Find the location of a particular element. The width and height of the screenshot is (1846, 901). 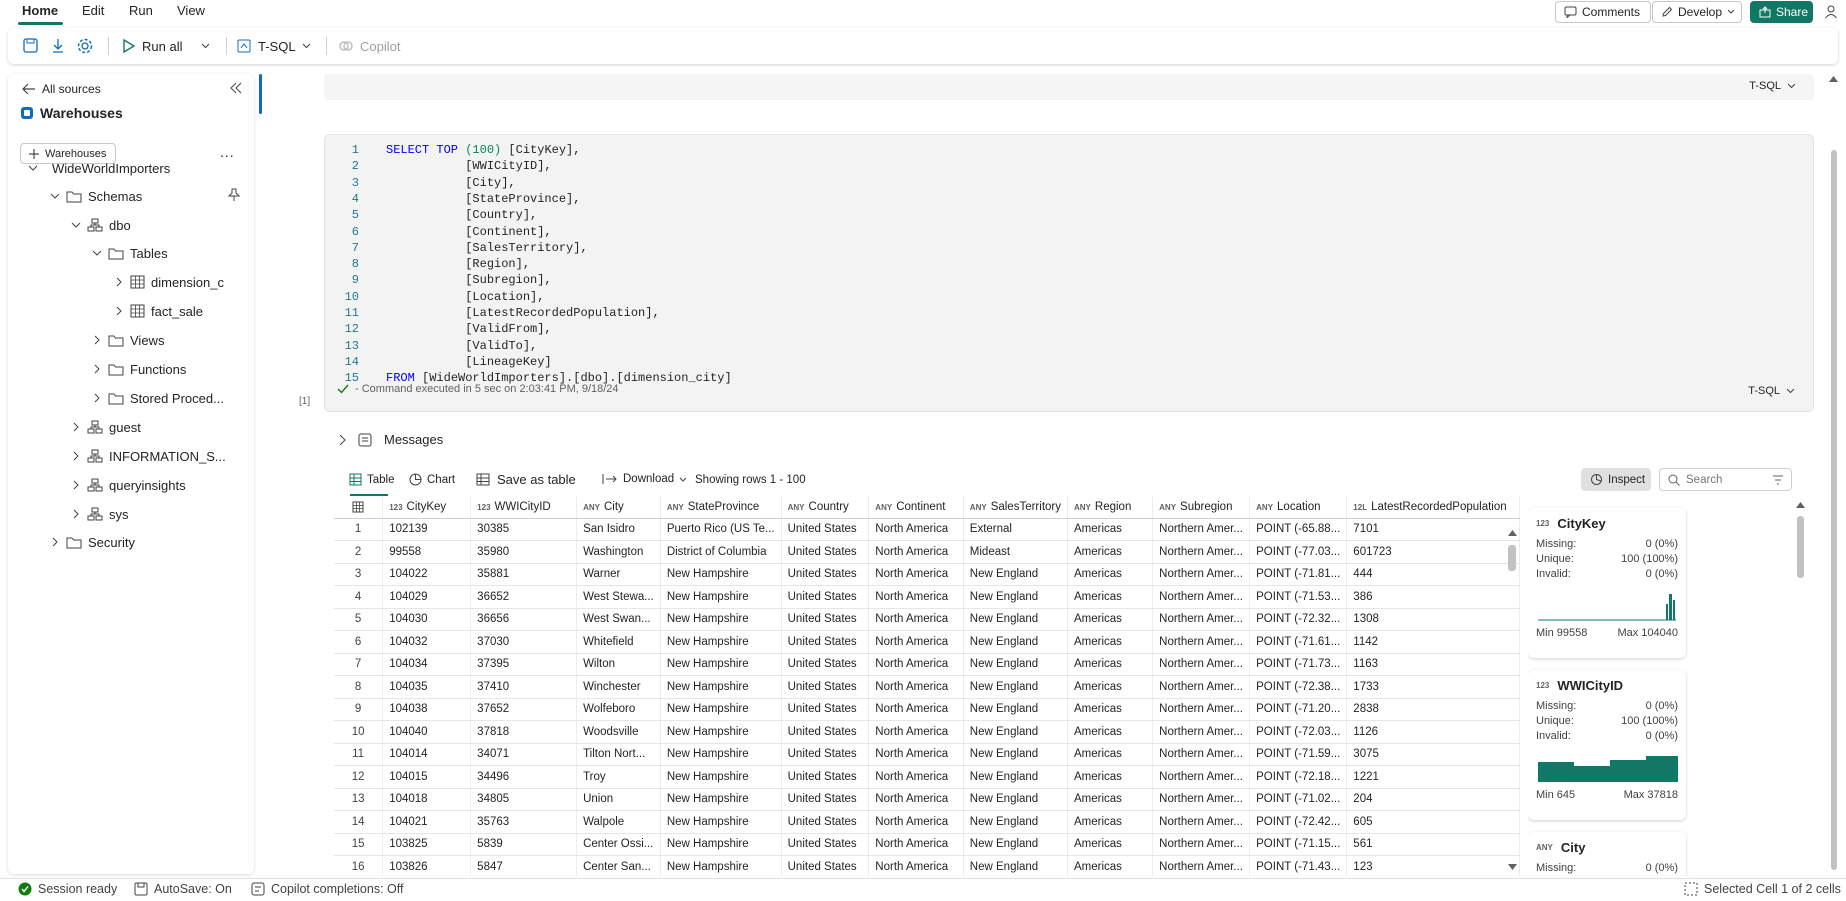

language-selector: T-SQL is located at coordinates (273, 46).